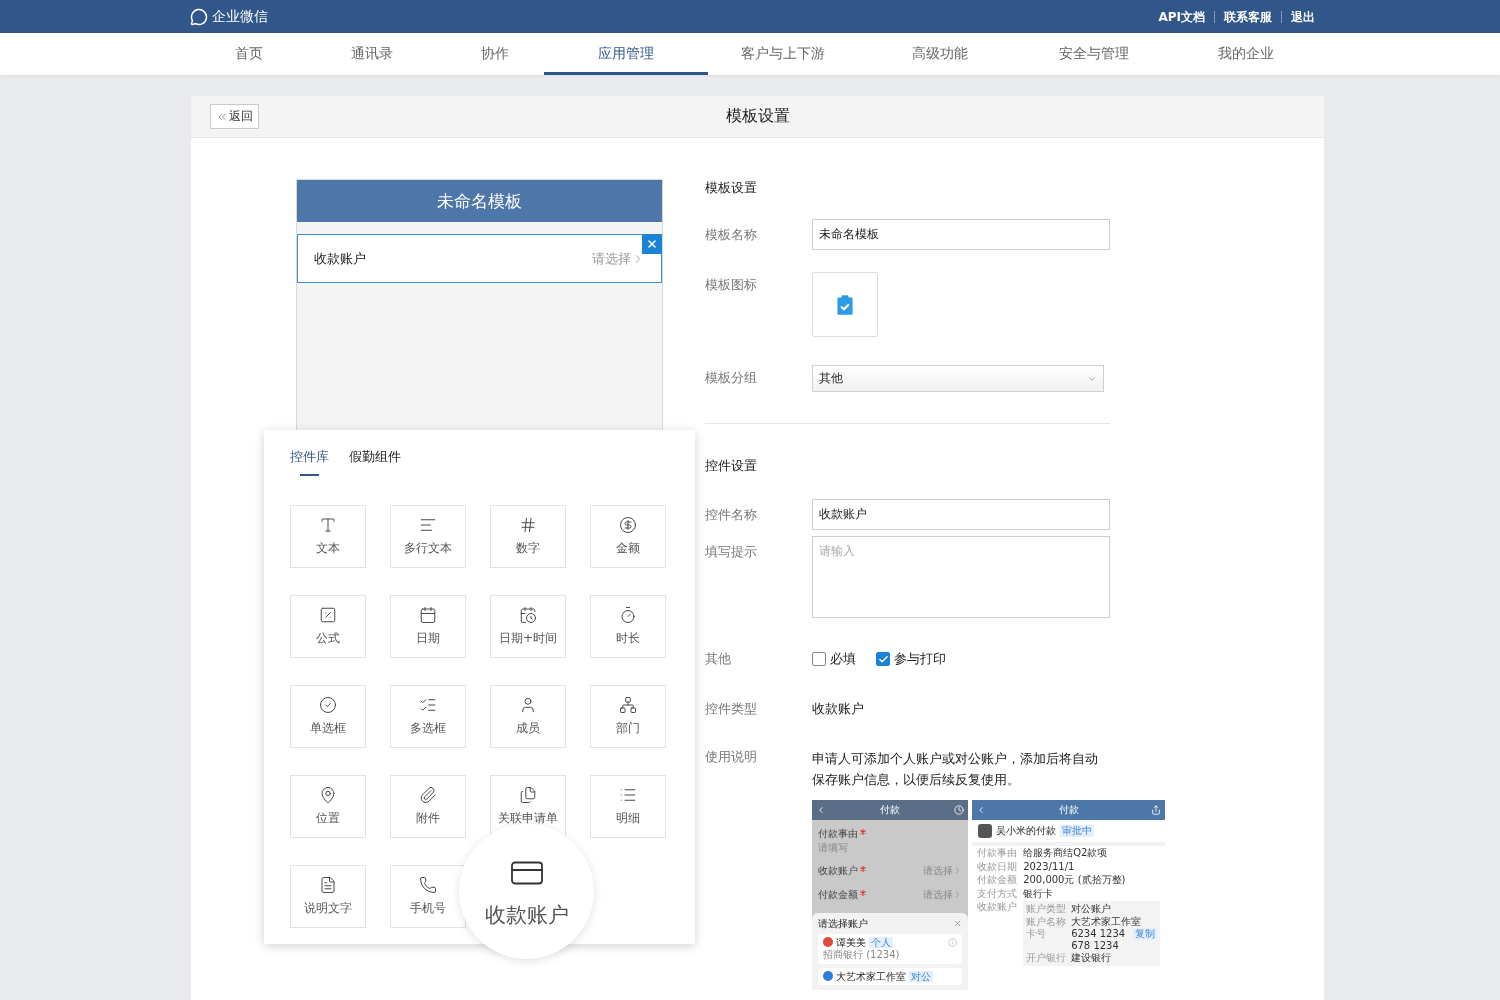  What do you see at coordinates (958, 378) in the screenshot?
I see `group-select: 其他` at bounding box center [958, 378].